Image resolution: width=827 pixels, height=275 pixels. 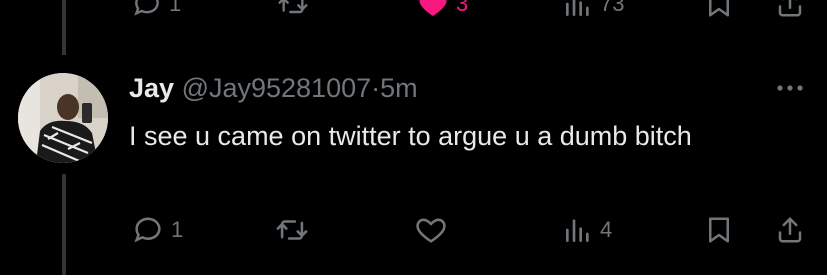 I want to click on handle: @Jay95281007, so click(x=277, y=88).